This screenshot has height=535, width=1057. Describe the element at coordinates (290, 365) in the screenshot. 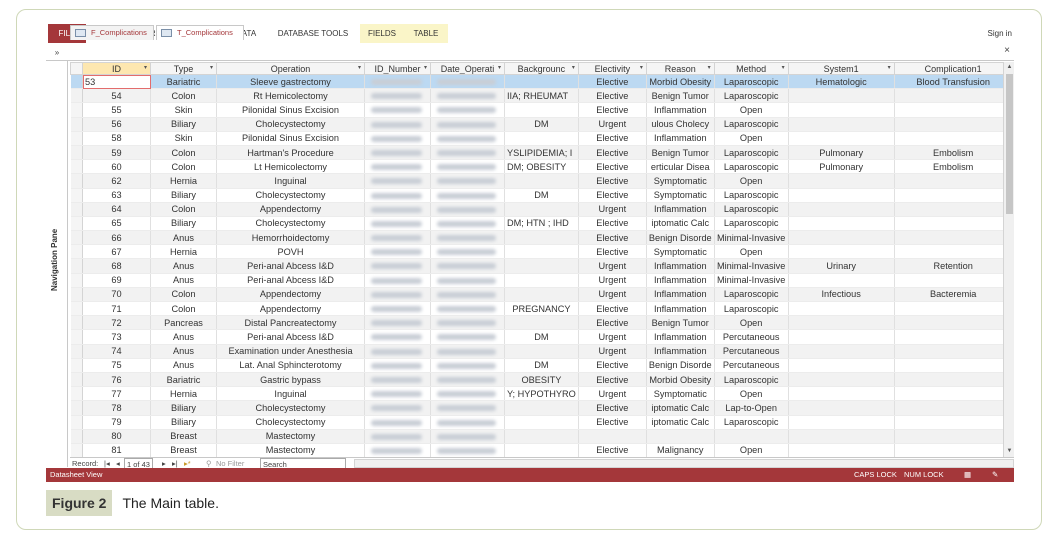

I see `cell-operation: Lat. Anal Sphincterotomy` at that location.